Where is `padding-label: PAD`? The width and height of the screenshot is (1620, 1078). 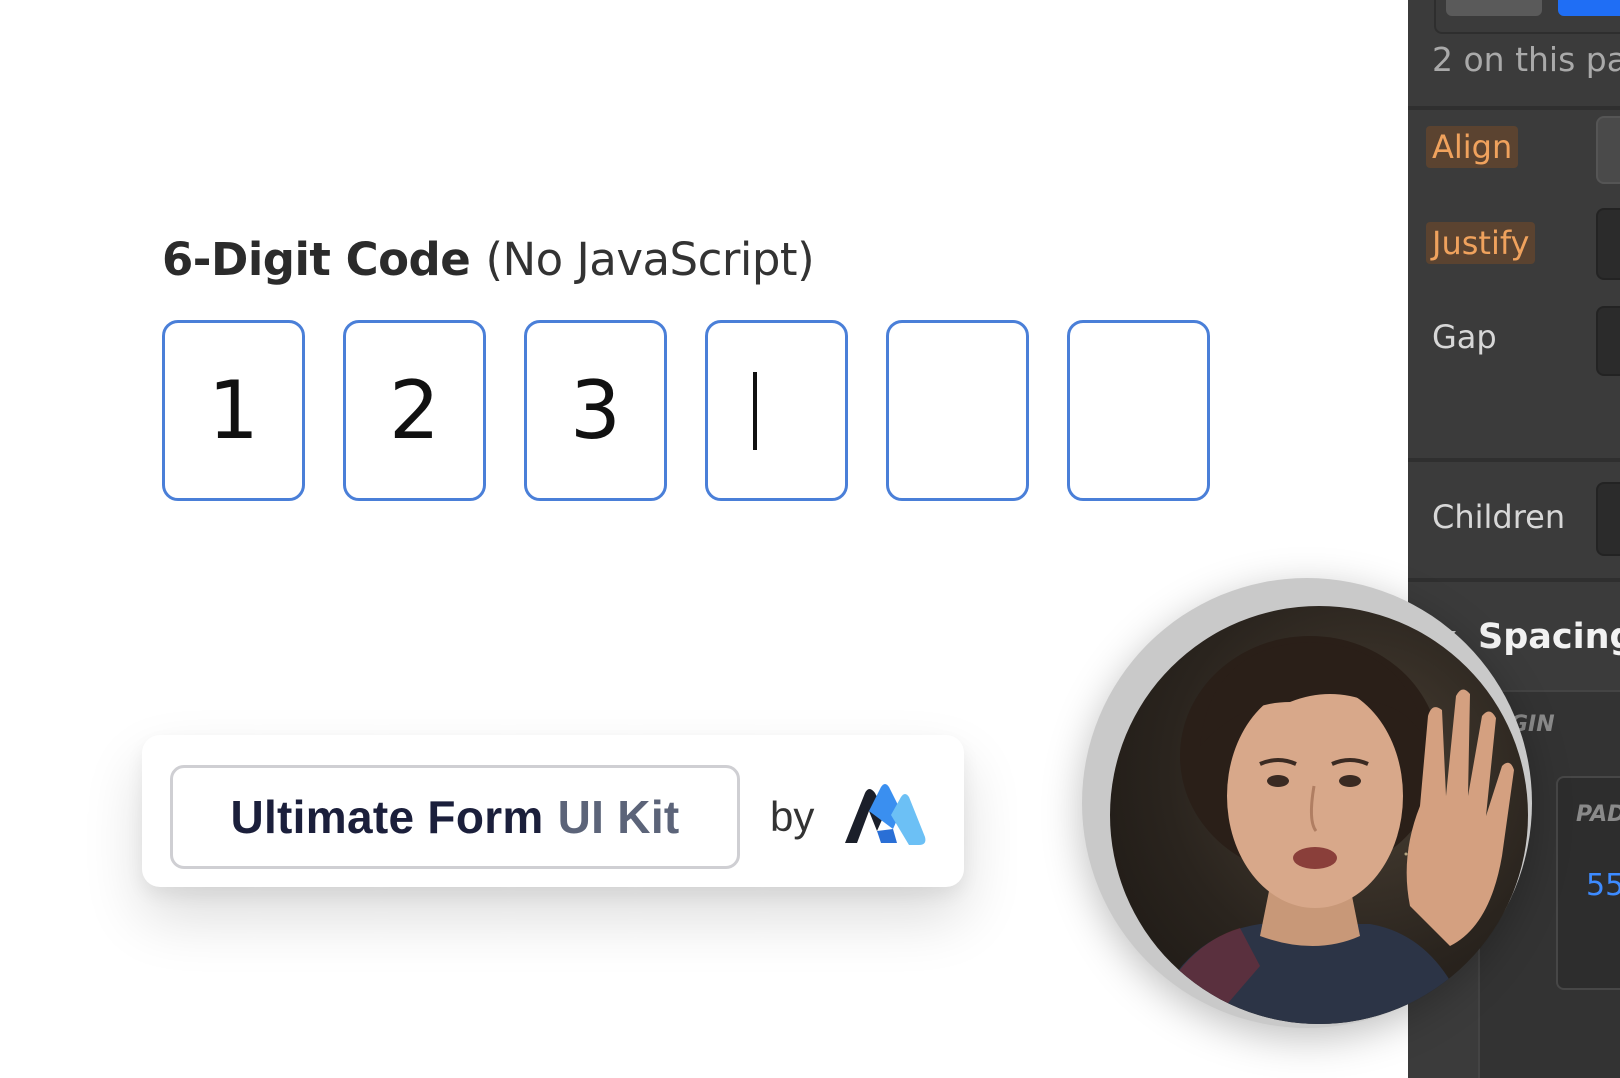 padding-label: PAD is located at coordinates (1598, 814).